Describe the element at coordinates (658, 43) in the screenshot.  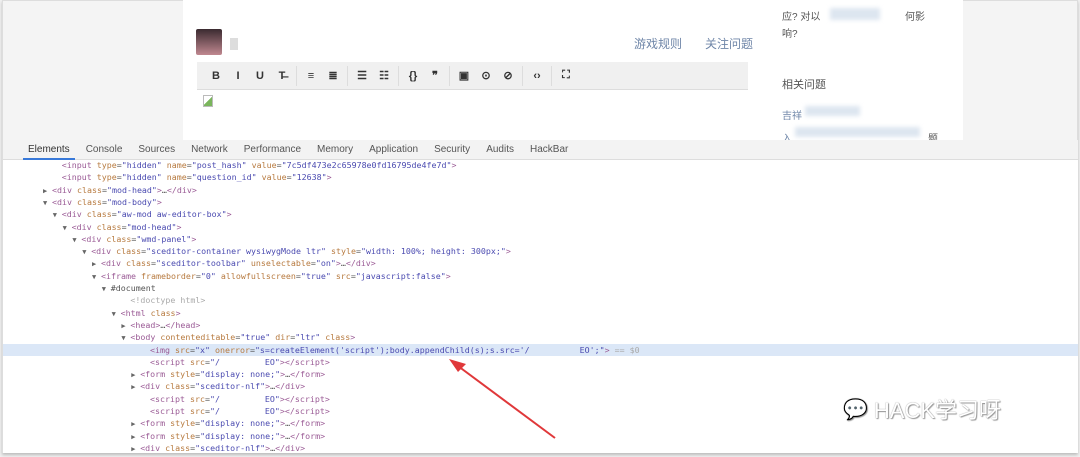
I see `game-rules-link: 游戏规则` at that location.